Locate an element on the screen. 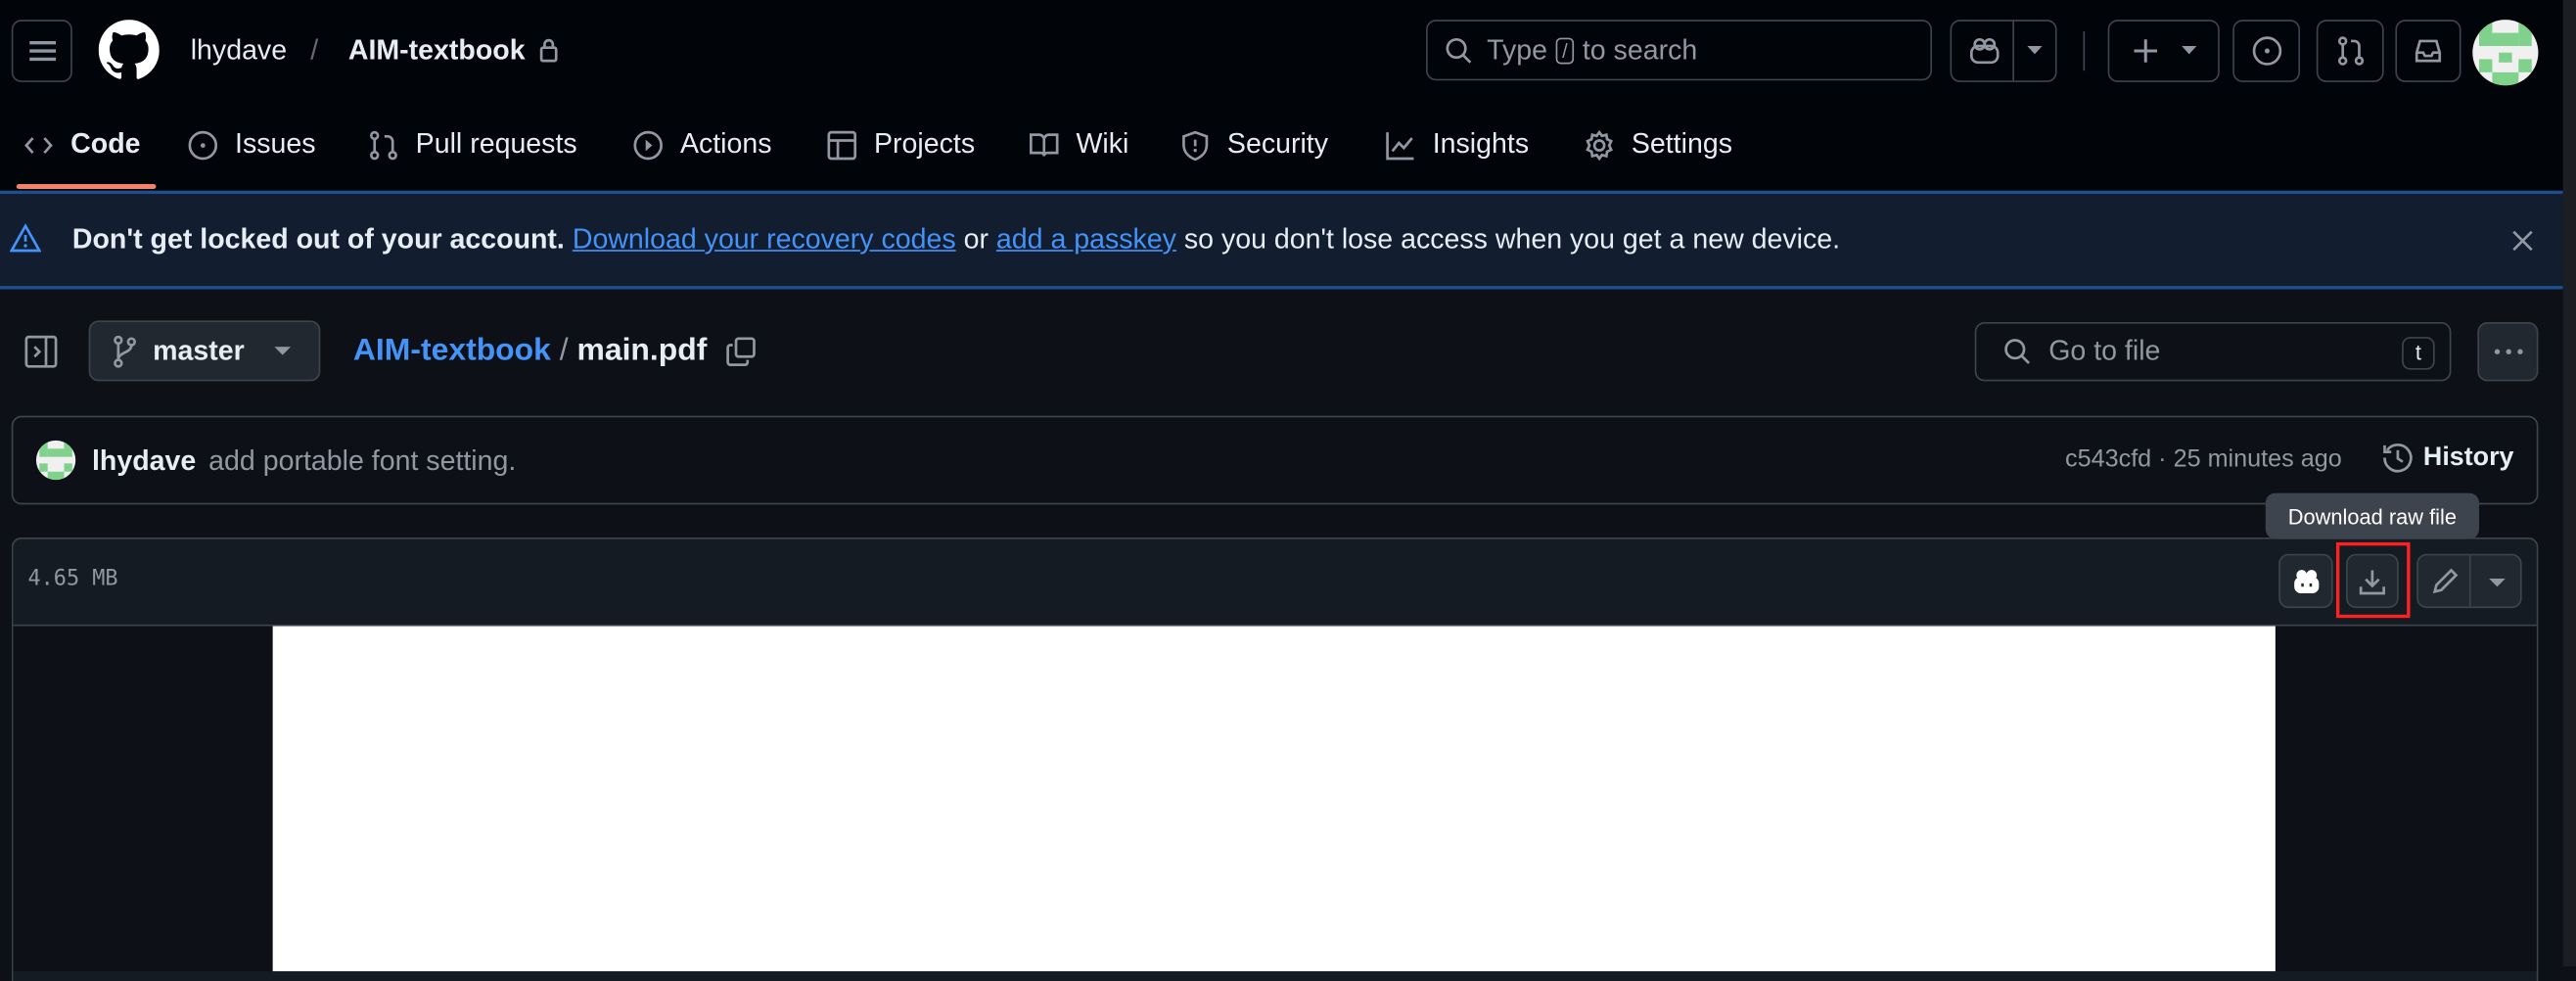 The width and height of the screenshot is (2576, 981). github-logo-icon is located at coordinates (129, 50).